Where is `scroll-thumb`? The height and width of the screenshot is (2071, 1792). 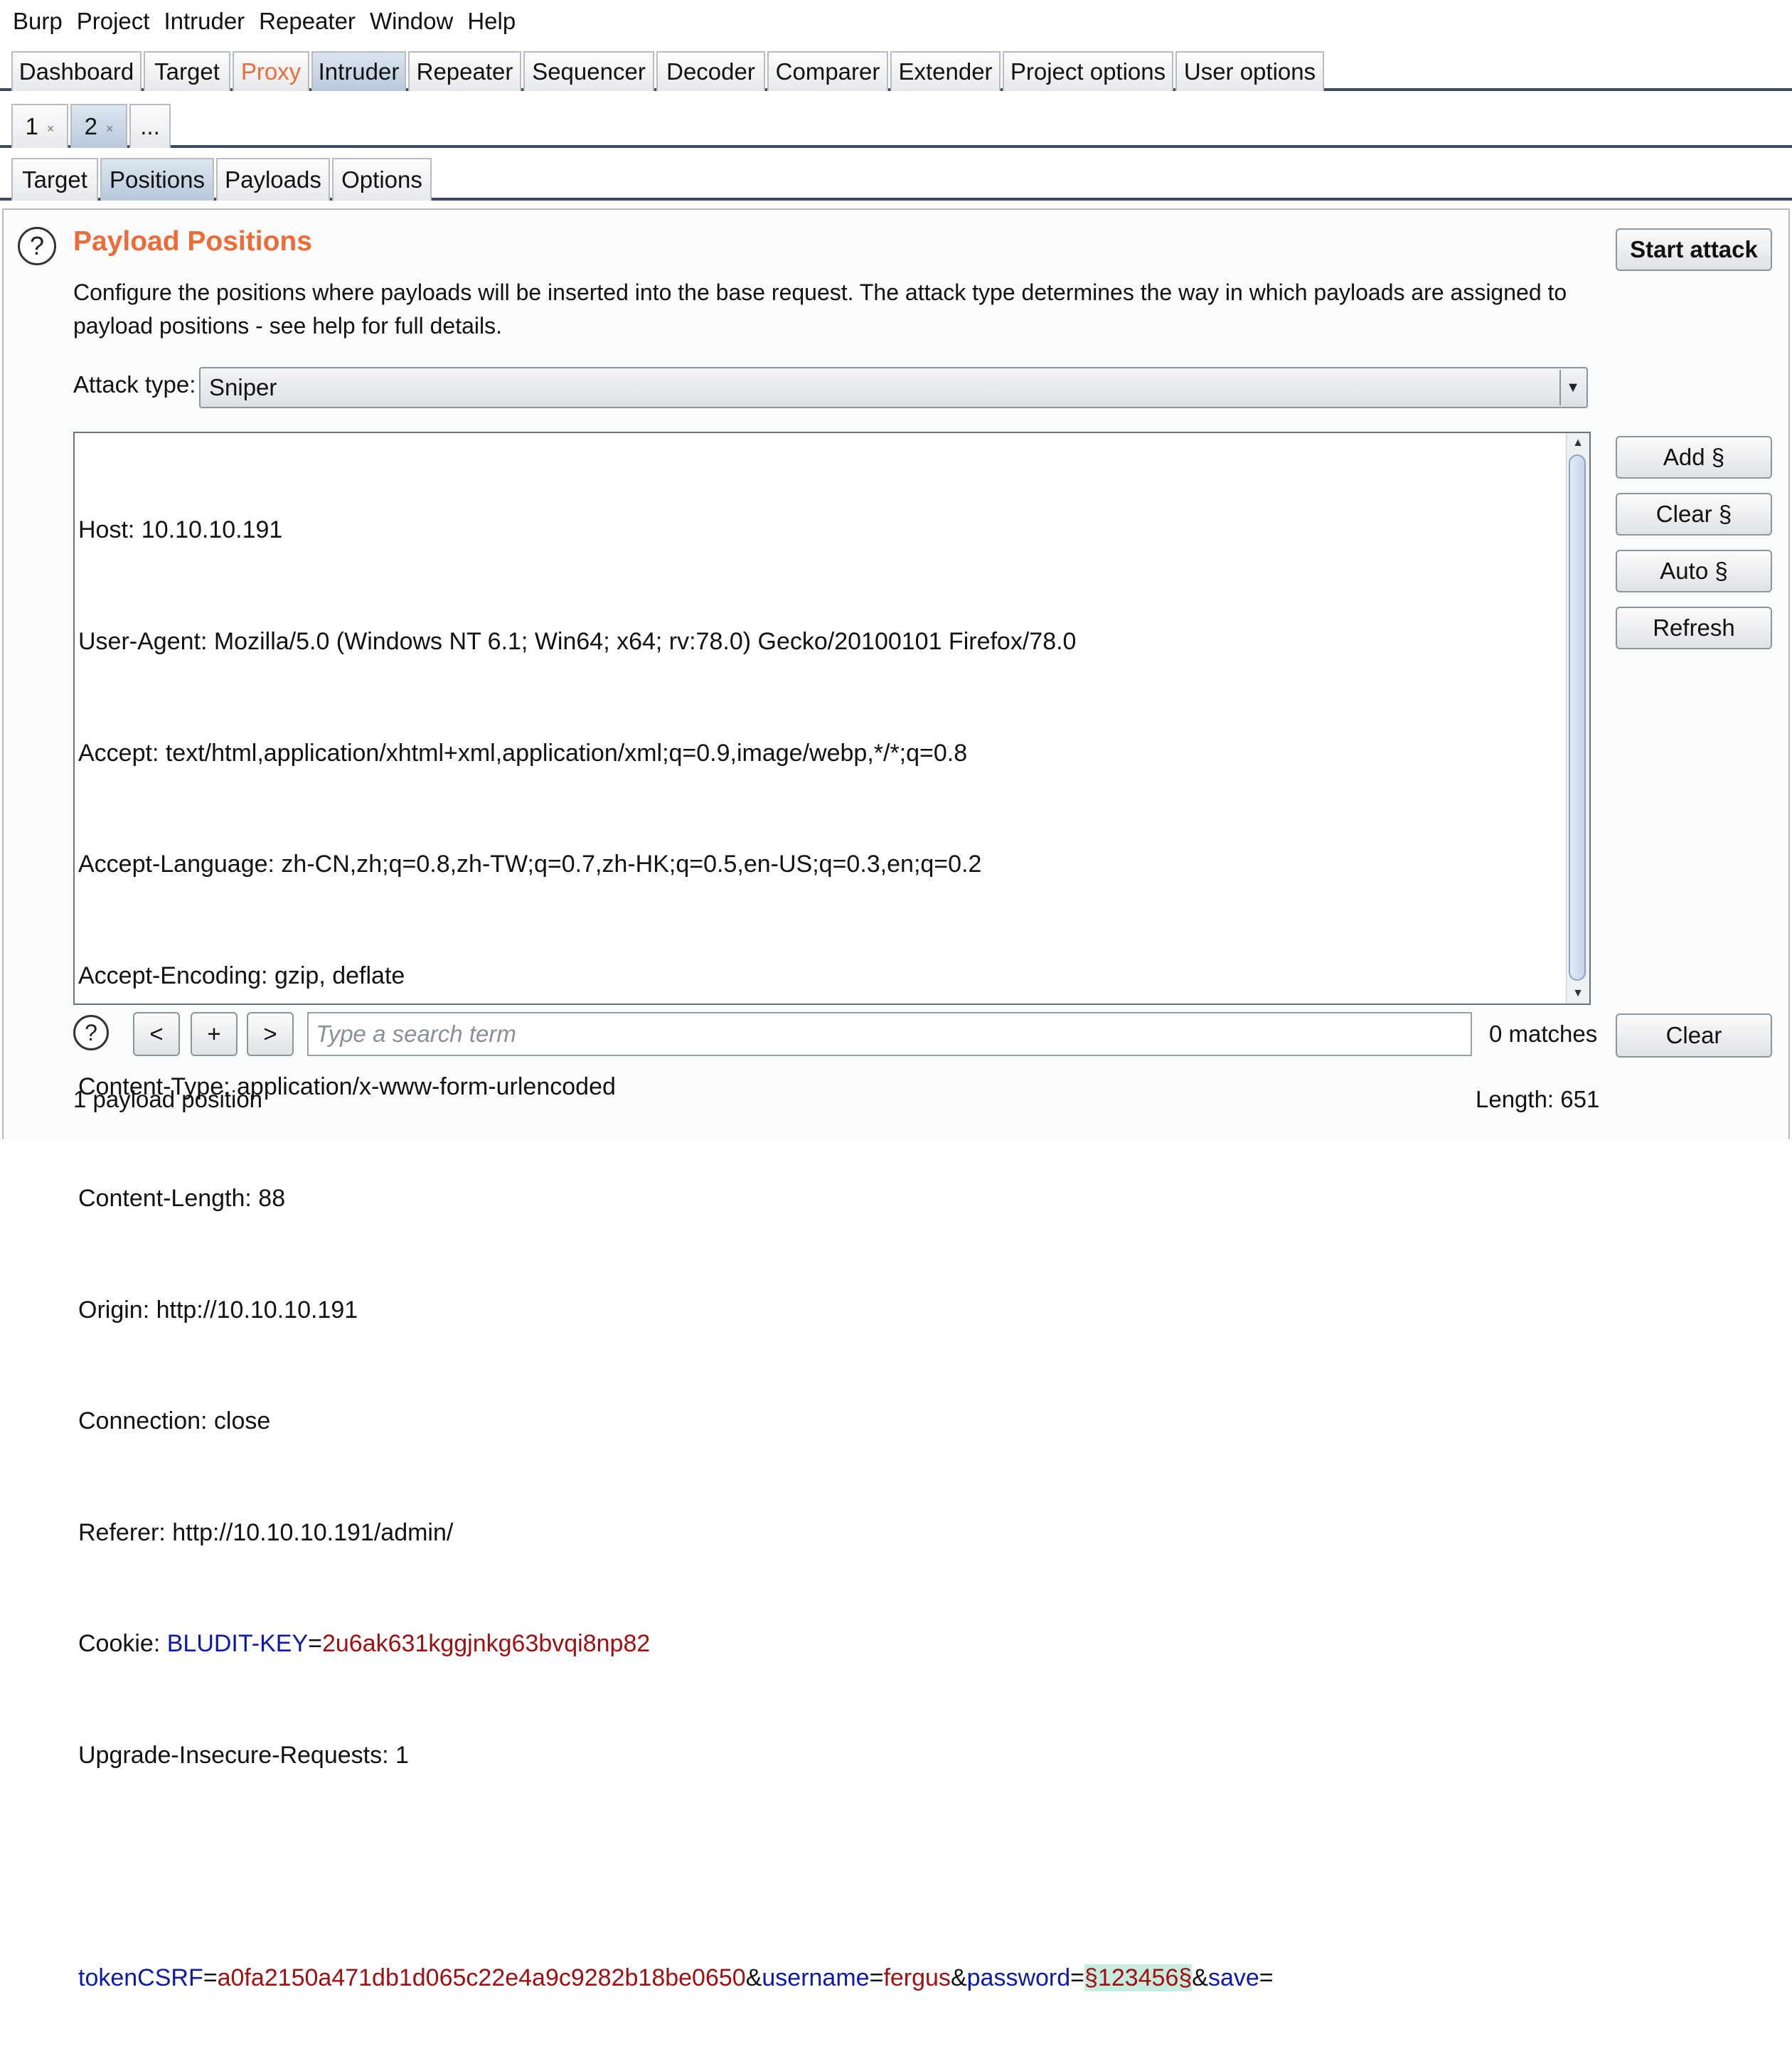 scroll-thumb is located at coordinates (1577, 717).